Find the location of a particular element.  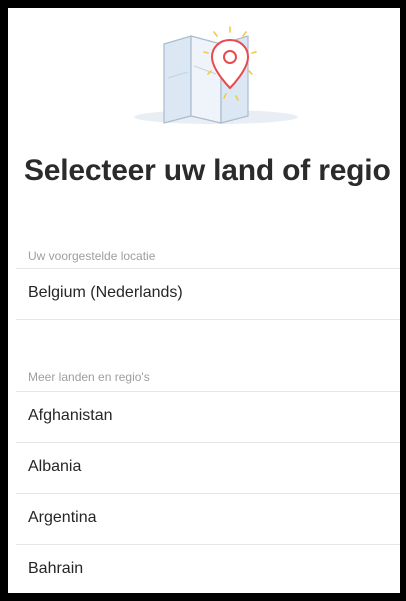

suggested-location-label: Uw voorgestelde locatie is located at coordinates (92, 256).